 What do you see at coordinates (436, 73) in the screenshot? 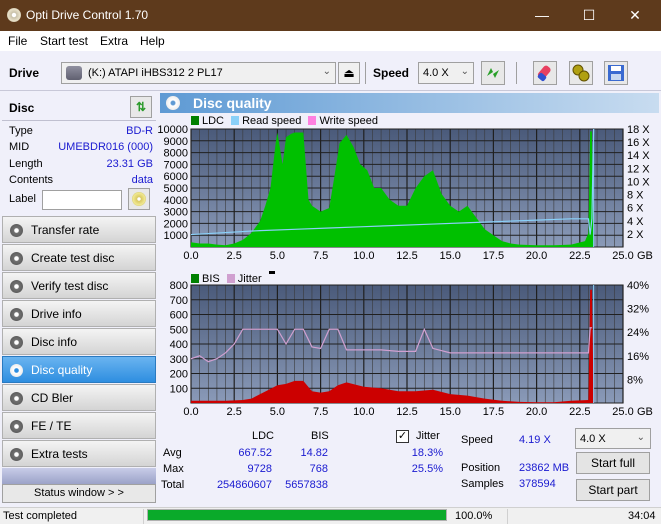
I see `speed-select-value: 4.0 X` at bounding box center [436, 73].